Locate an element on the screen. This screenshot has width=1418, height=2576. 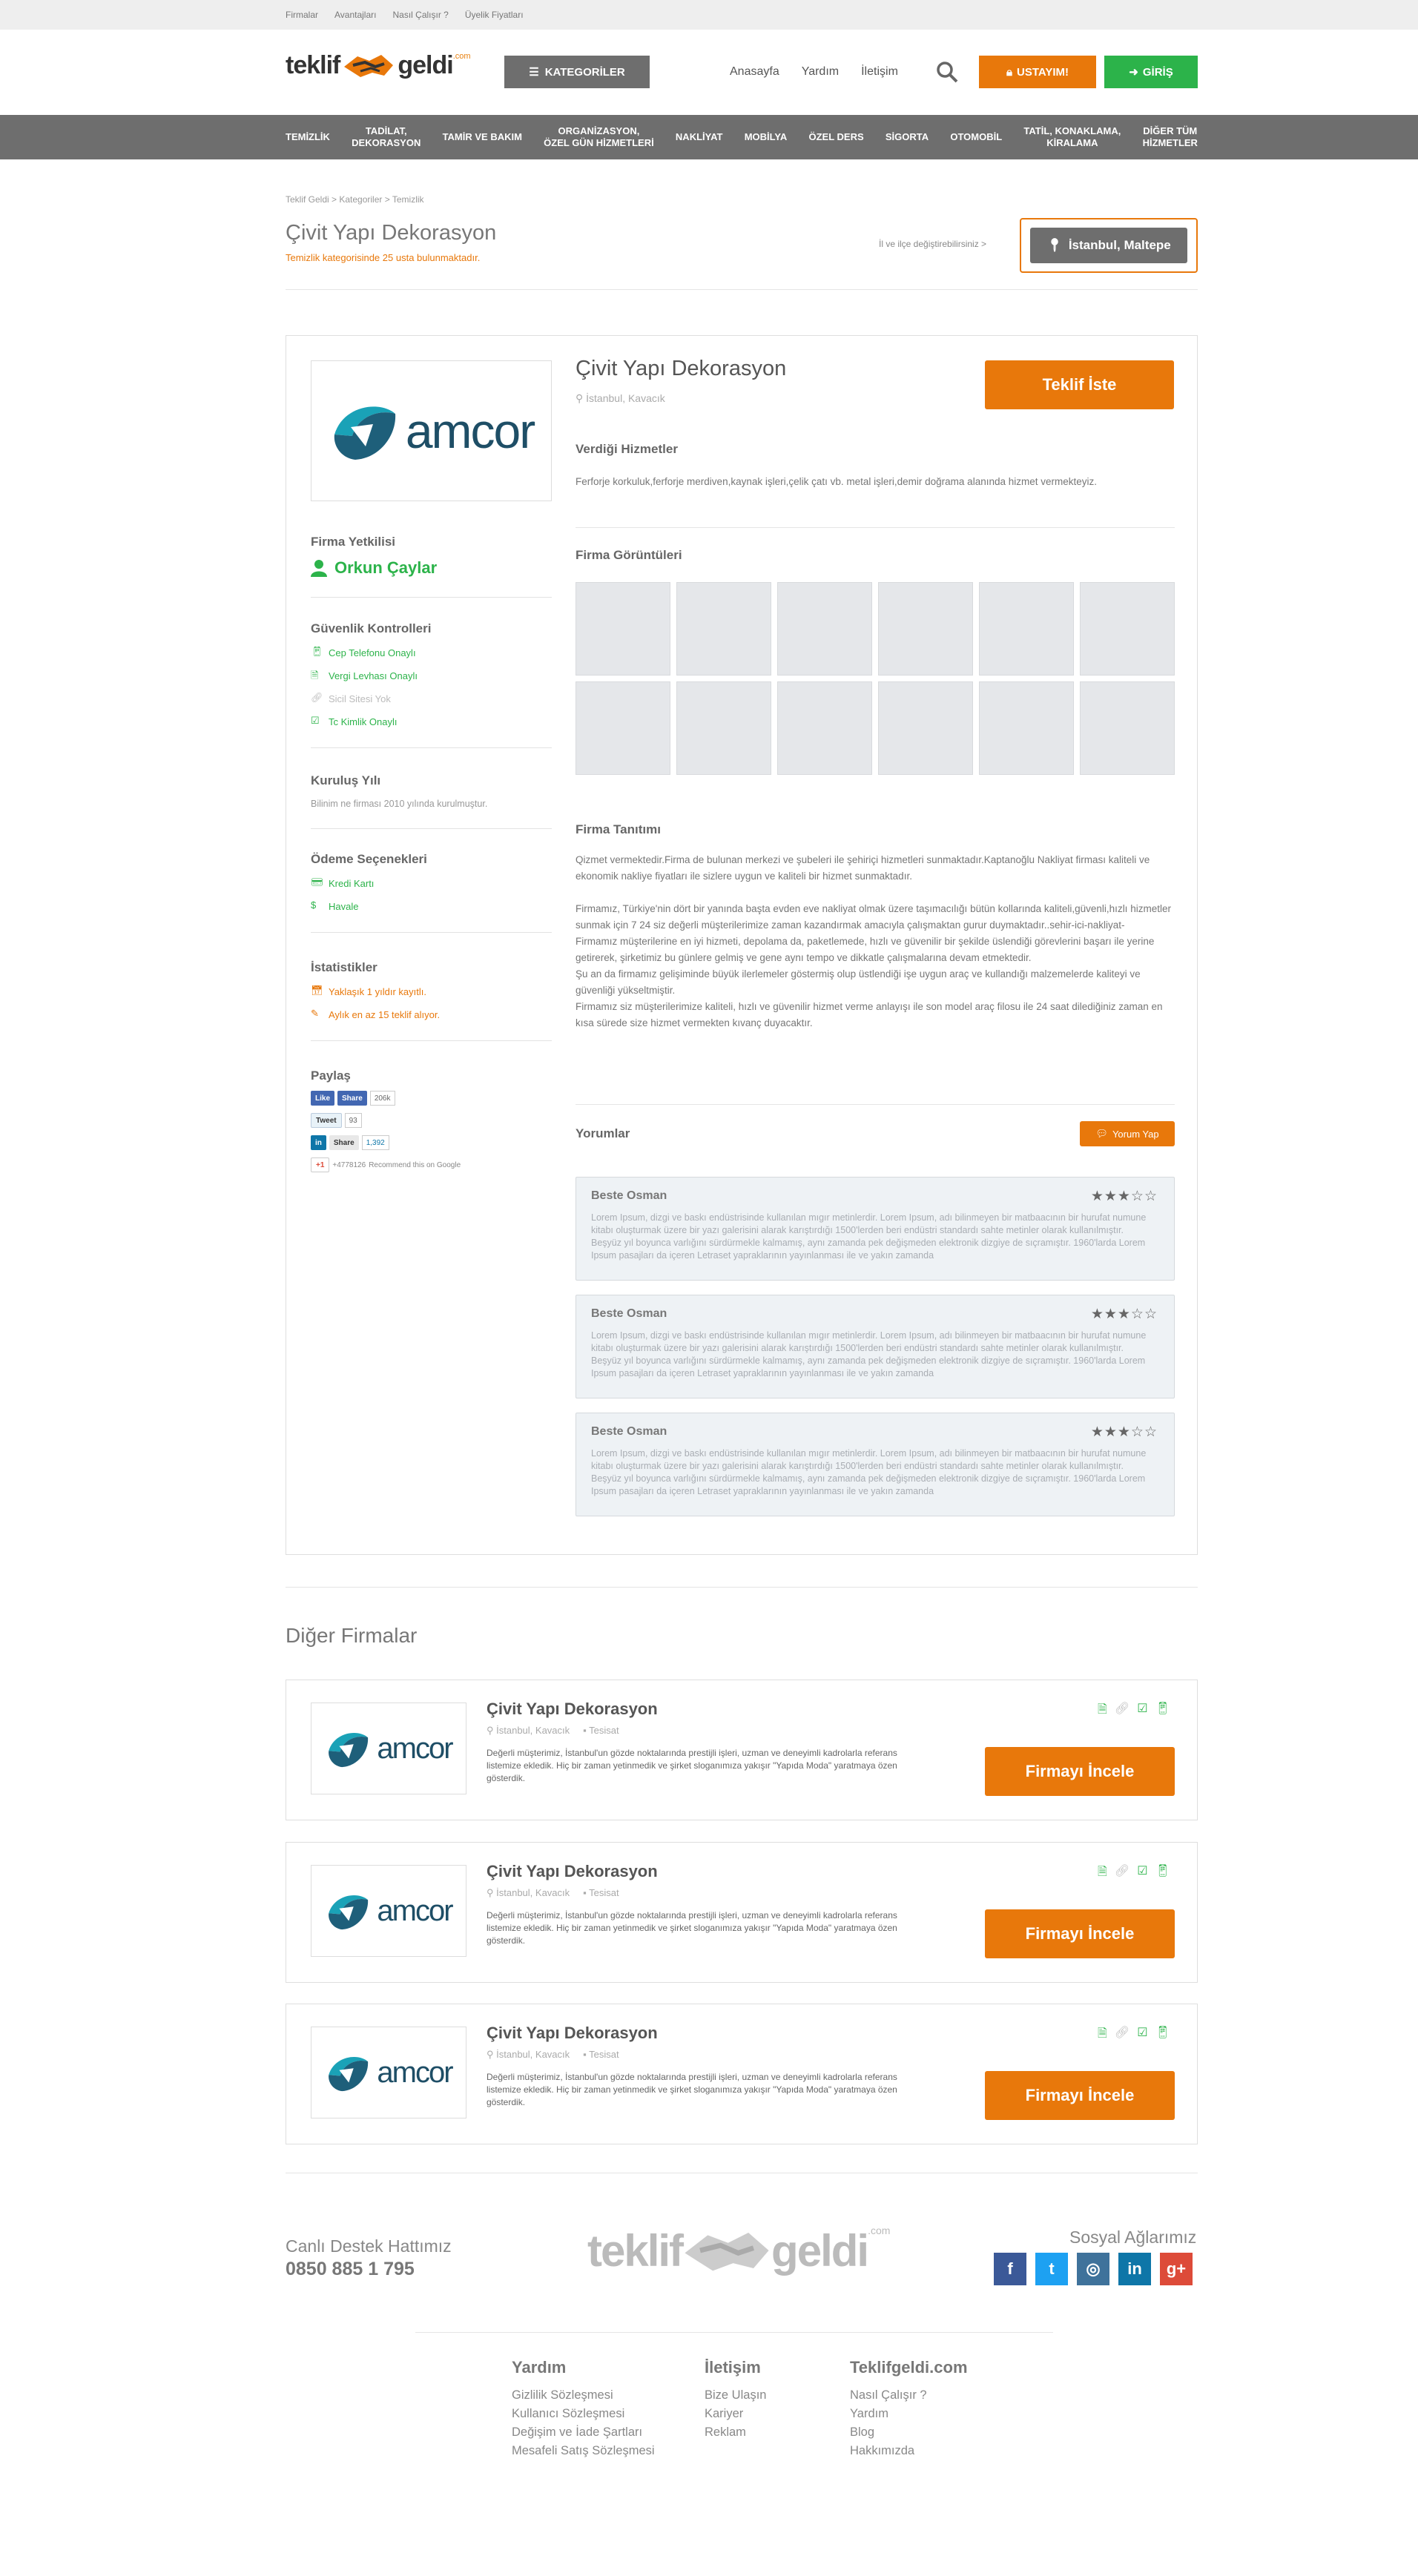
facebook-icon: f is located at coordinates (1010, 2269).